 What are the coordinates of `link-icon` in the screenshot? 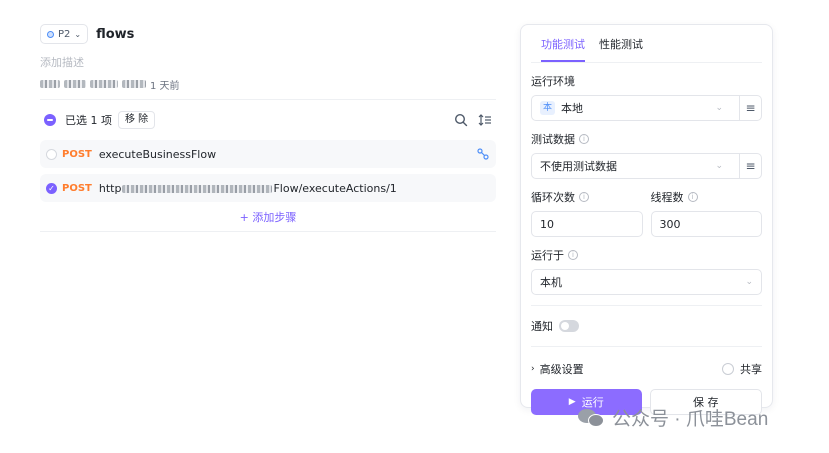 It's located at (483, 154).